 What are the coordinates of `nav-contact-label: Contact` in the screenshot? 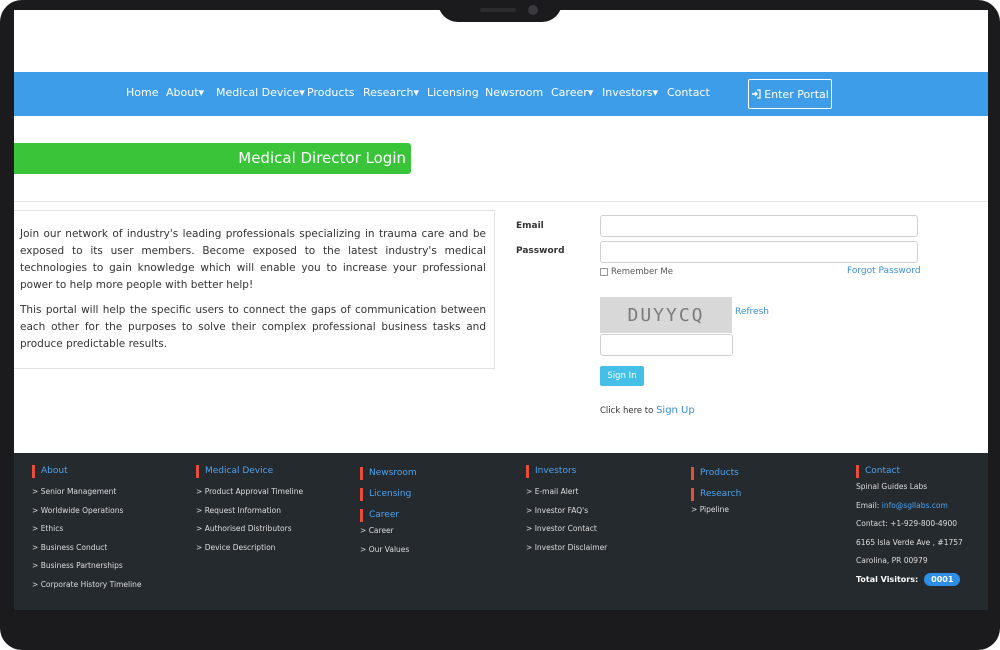 It's located at (688, 92).